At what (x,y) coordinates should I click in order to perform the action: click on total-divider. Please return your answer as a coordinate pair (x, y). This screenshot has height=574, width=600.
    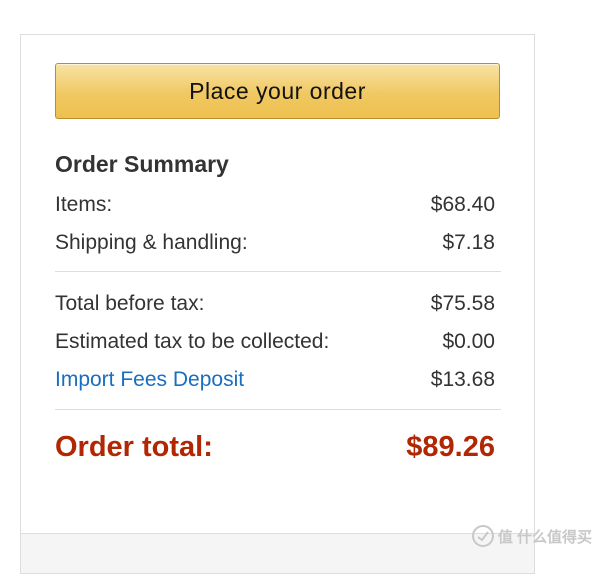
    Looking at the image, I should click on (278, 409).